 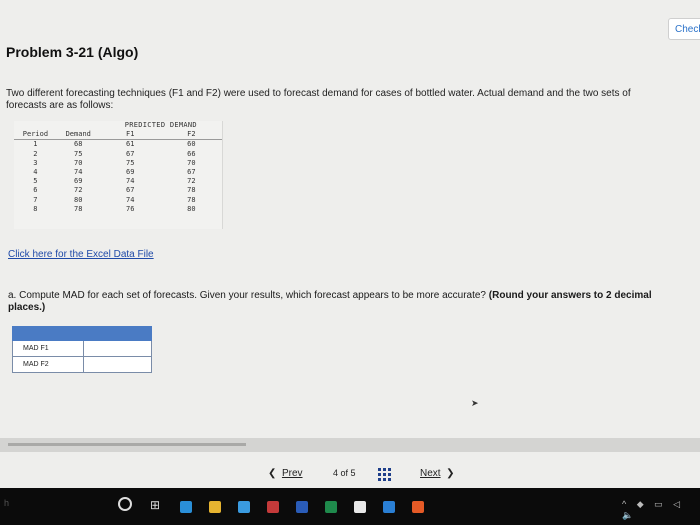 I want to click on table-row: 6 72 67 78, so click(x=118, y=190).